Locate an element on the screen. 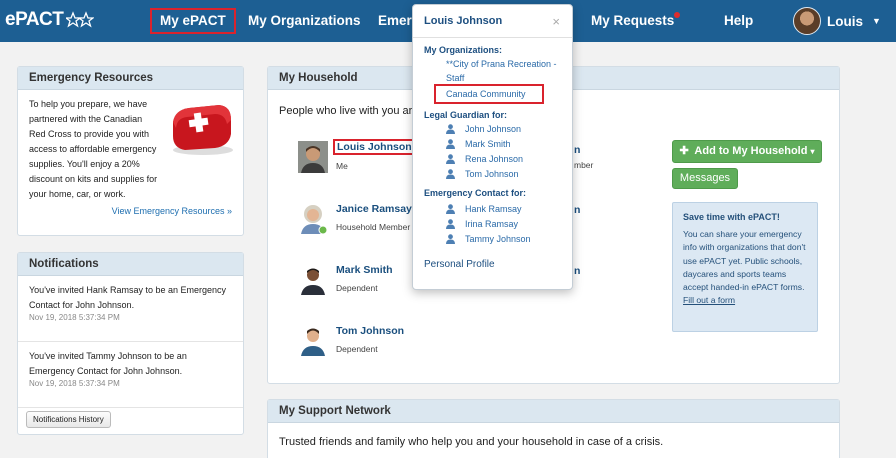  member-name: Tom Johnson is located at coordinates (370, 331).